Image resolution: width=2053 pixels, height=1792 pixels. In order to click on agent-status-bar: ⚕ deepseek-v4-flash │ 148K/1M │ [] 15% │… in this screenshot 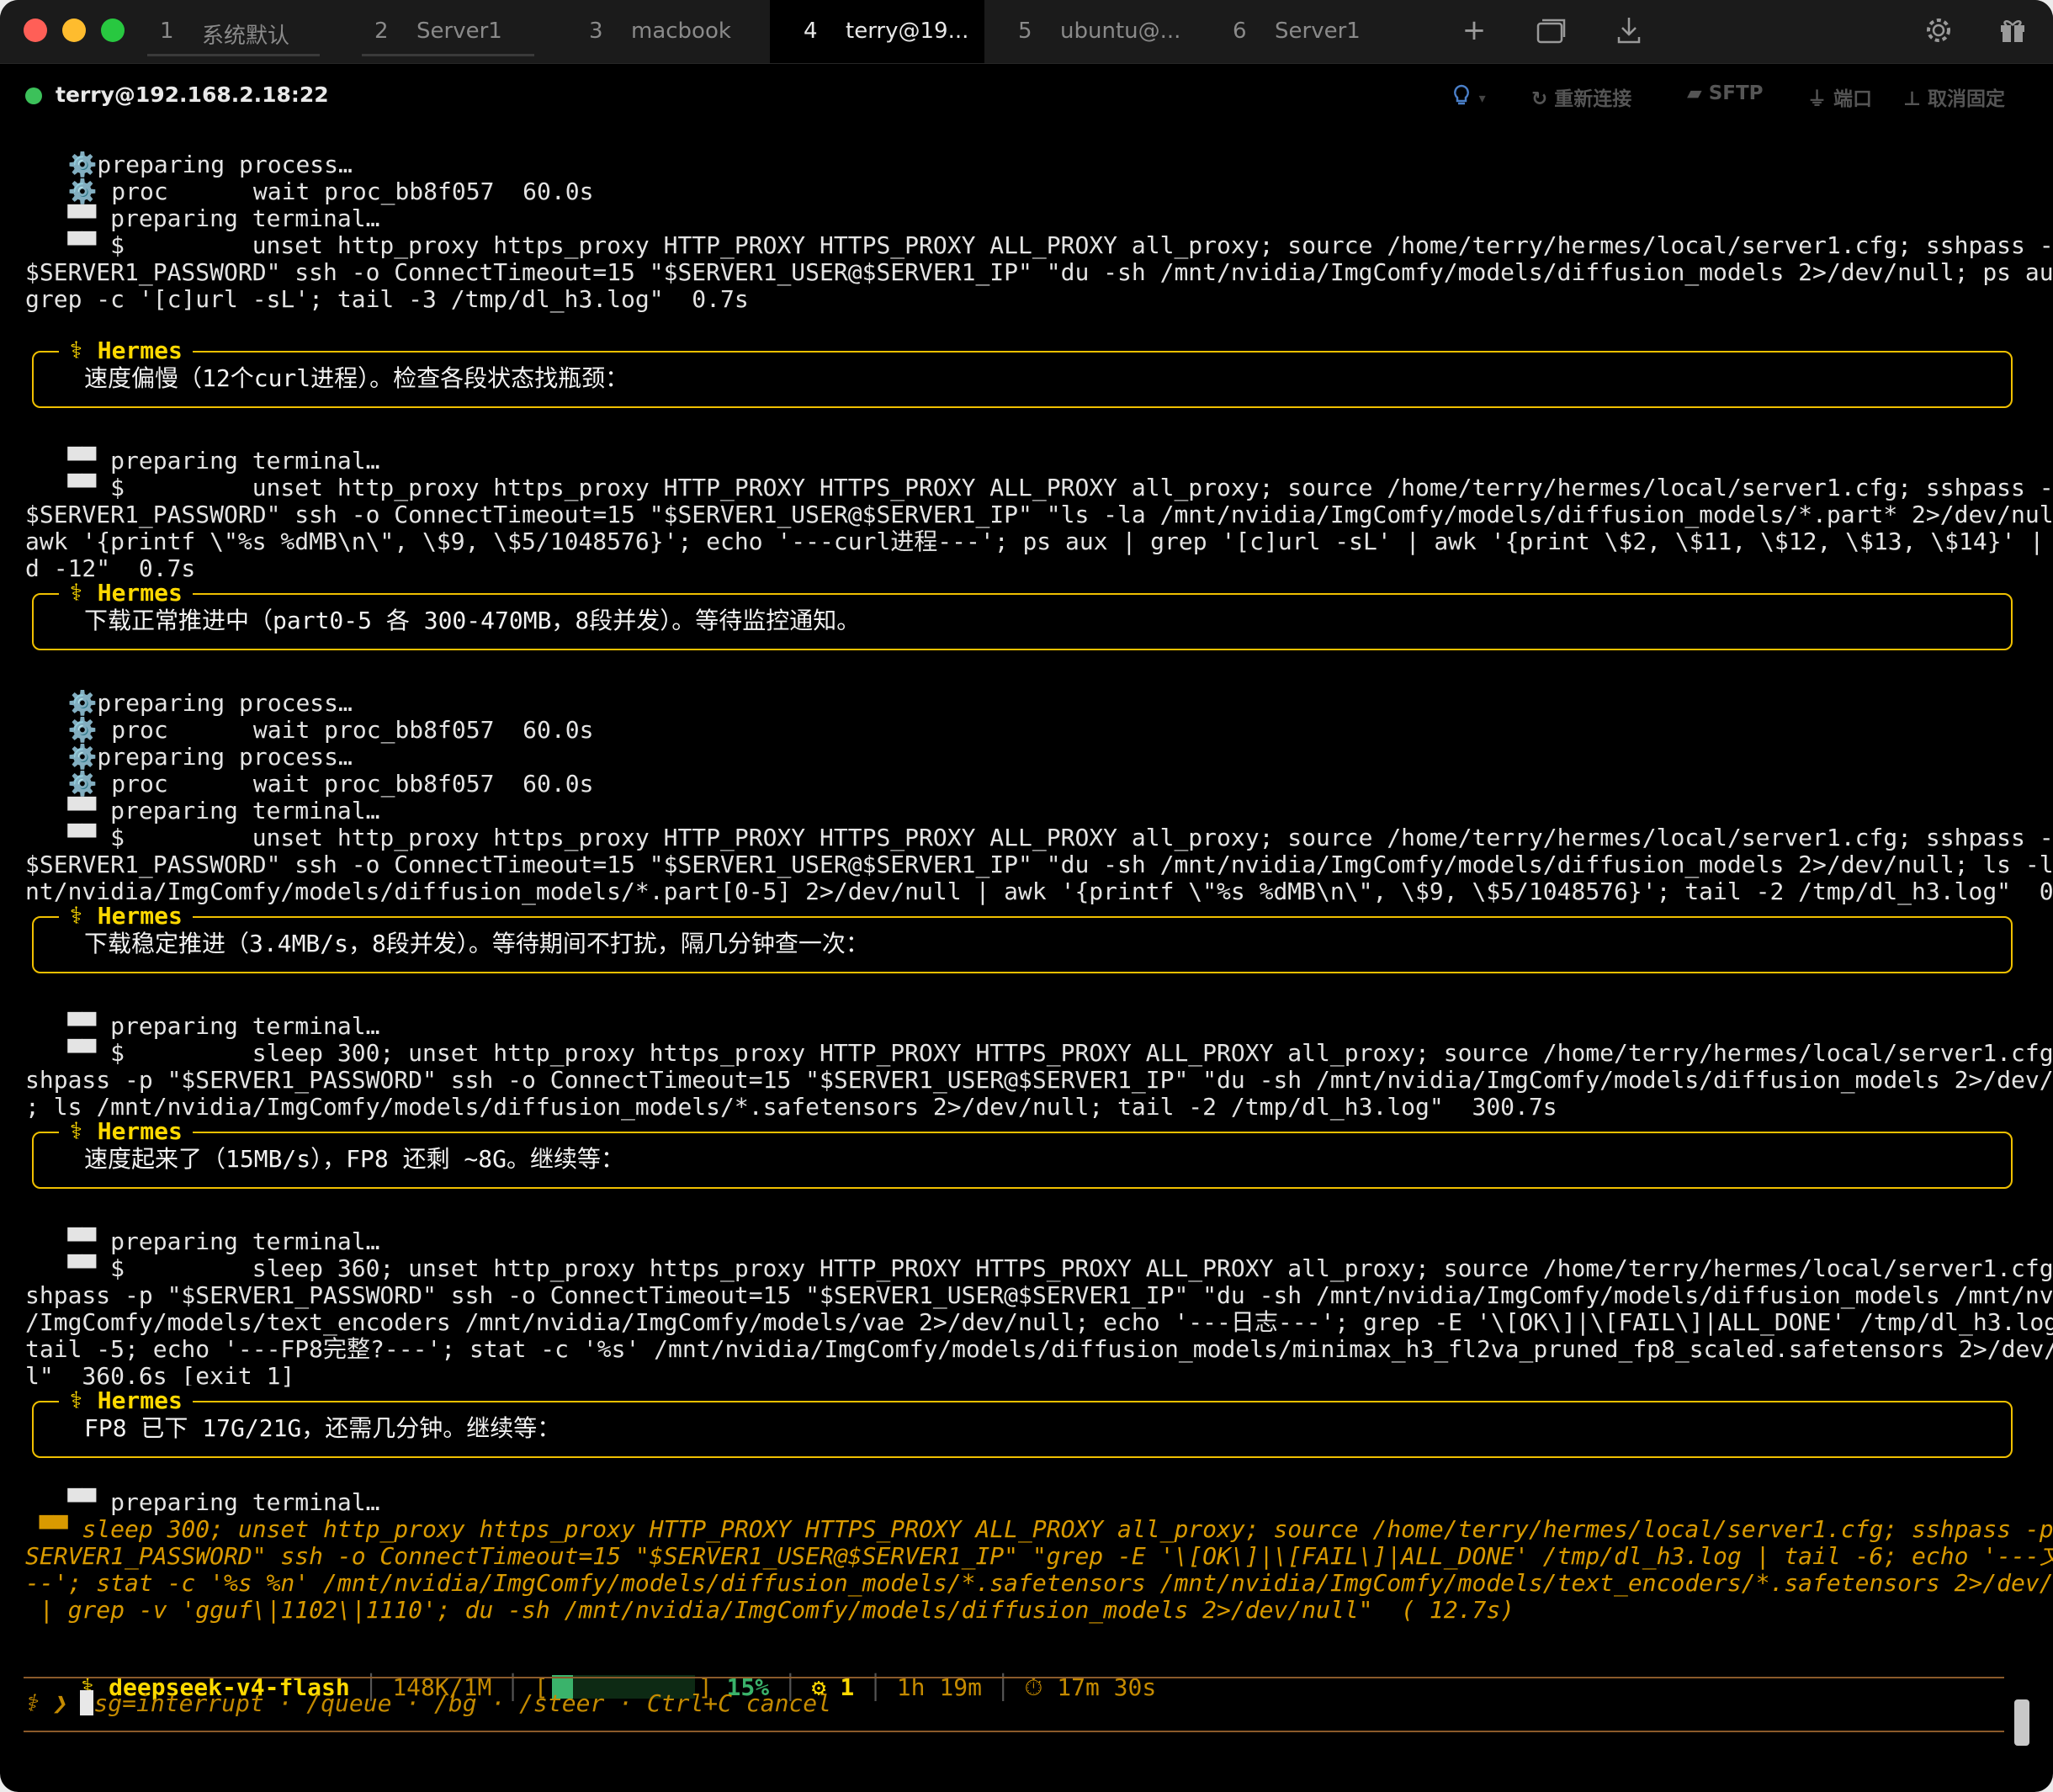, I will do `click(618, 1687)`.